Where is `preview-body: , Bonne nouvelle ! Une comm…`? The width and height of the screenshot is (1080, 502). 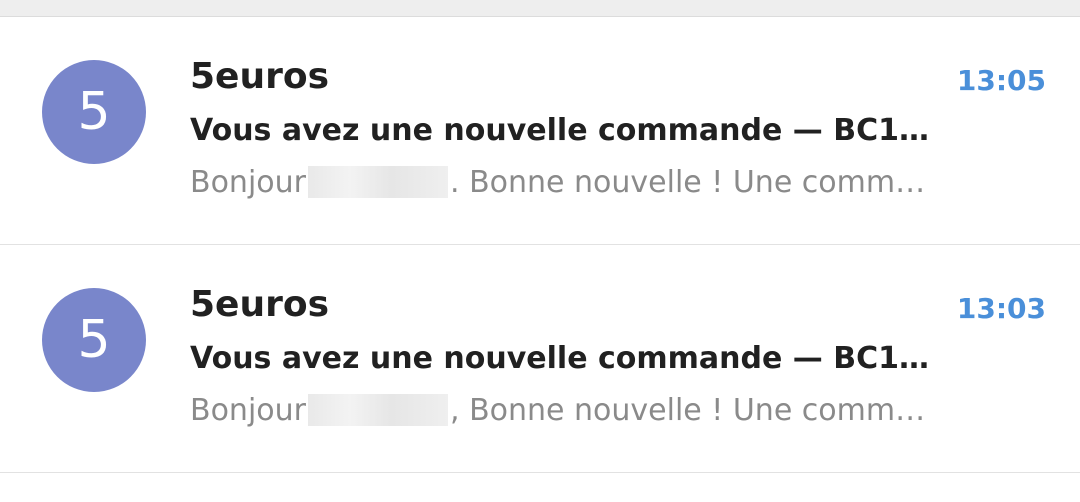 preview-body: , Bonne nouvelle ! Une comm… is located at coordinates (688, 410).